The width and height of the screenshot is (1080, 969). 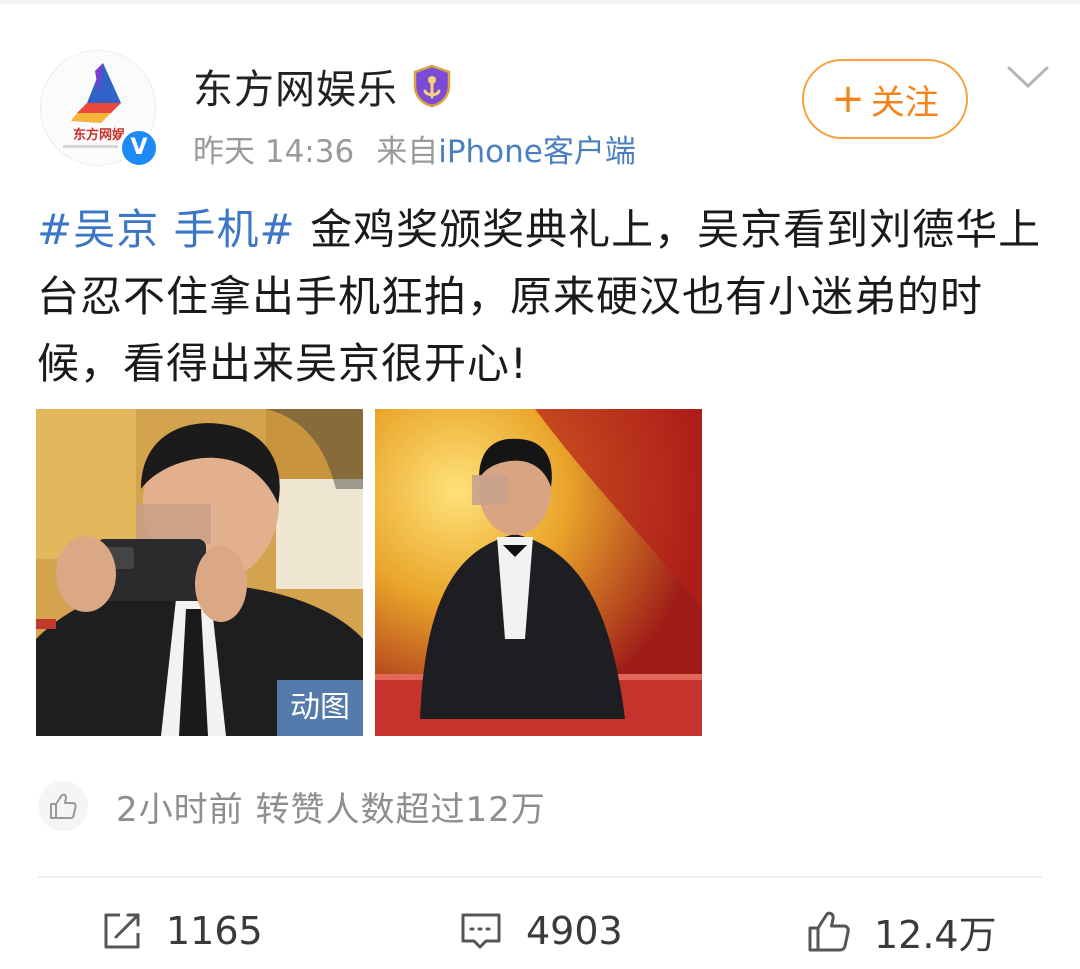 I want to click on like-button: 12.4万, so click(x=901, y=931).